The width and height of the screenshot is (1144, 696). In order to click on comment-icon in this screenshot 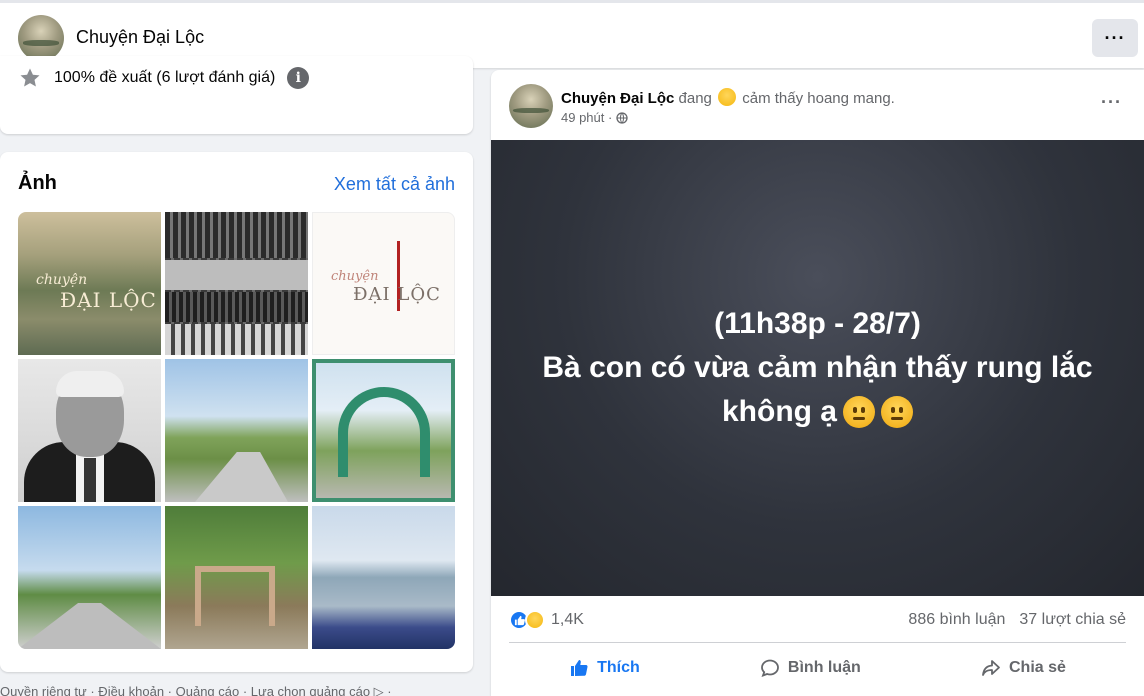, I will do `click(770, 668)`.